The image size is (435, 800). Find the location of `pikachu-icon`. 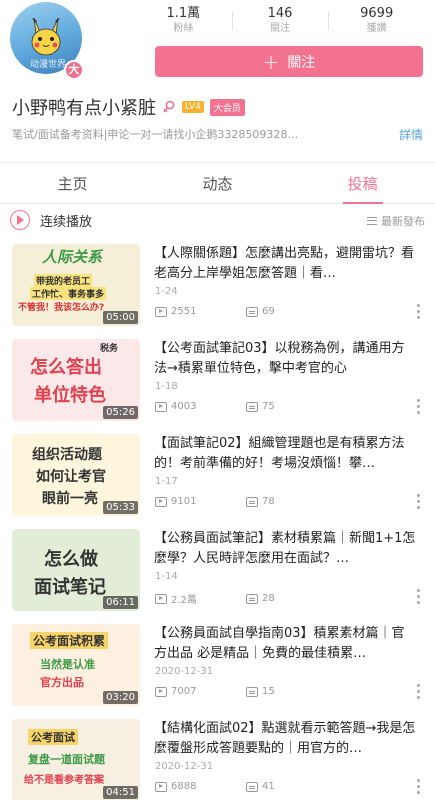

pikachu-icon is located at coordinates (46, 36).